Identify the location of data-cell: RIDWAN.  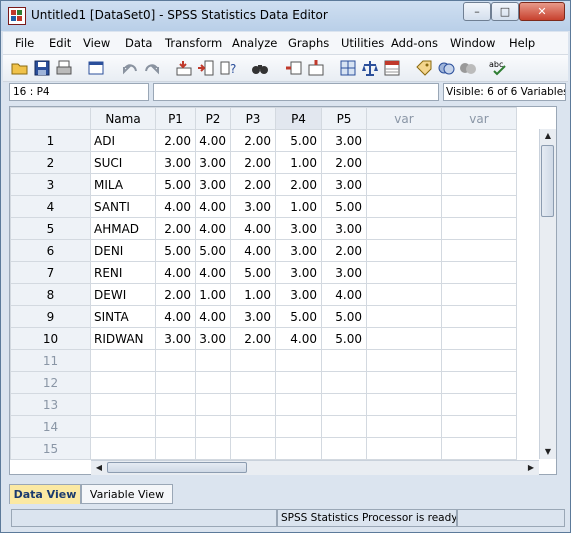
(123, 338).